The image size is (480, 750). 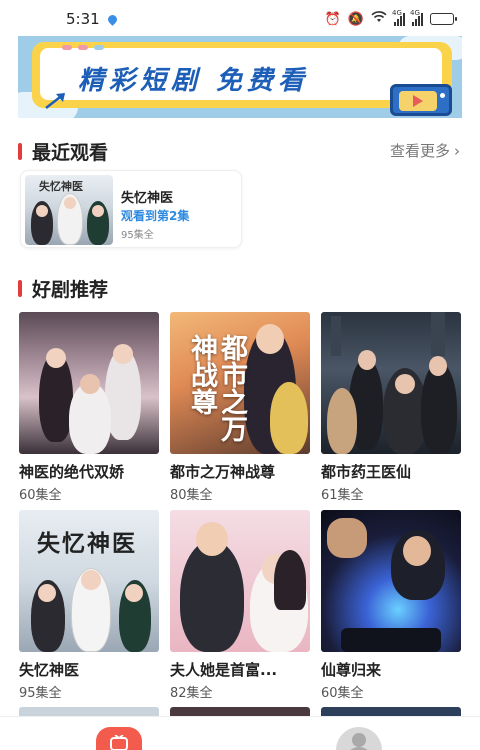 What do you see at coordinates (419, 151) in the screenshot?
I see `see-more-label: 查看更多` at bounding box center [419, 151].